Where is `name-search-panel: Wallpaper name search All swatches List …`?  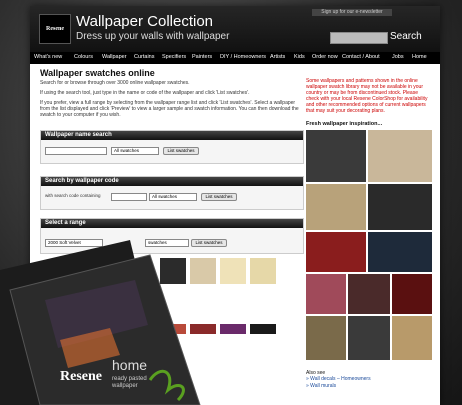
name-search-panel: Wallpaper name search All swatches List … is located at coordinates (172, 147).